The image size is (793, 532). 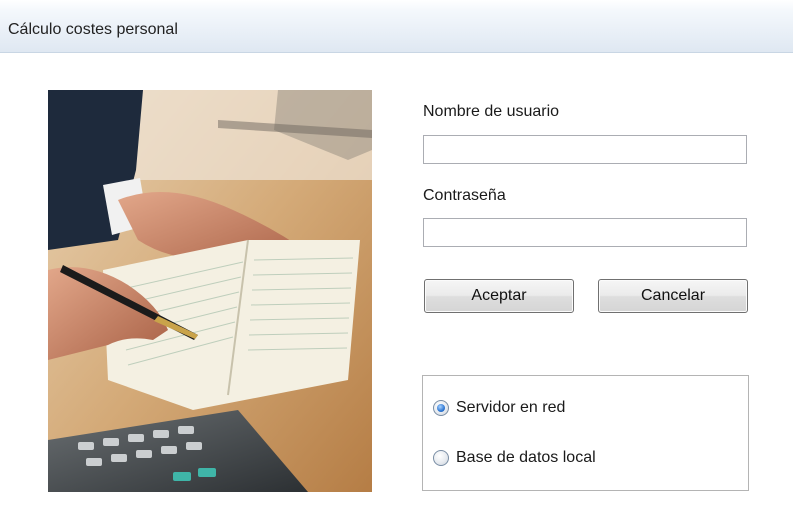 I want to click on window-title: Cálculo costes personal, so click(x=93, y=29).